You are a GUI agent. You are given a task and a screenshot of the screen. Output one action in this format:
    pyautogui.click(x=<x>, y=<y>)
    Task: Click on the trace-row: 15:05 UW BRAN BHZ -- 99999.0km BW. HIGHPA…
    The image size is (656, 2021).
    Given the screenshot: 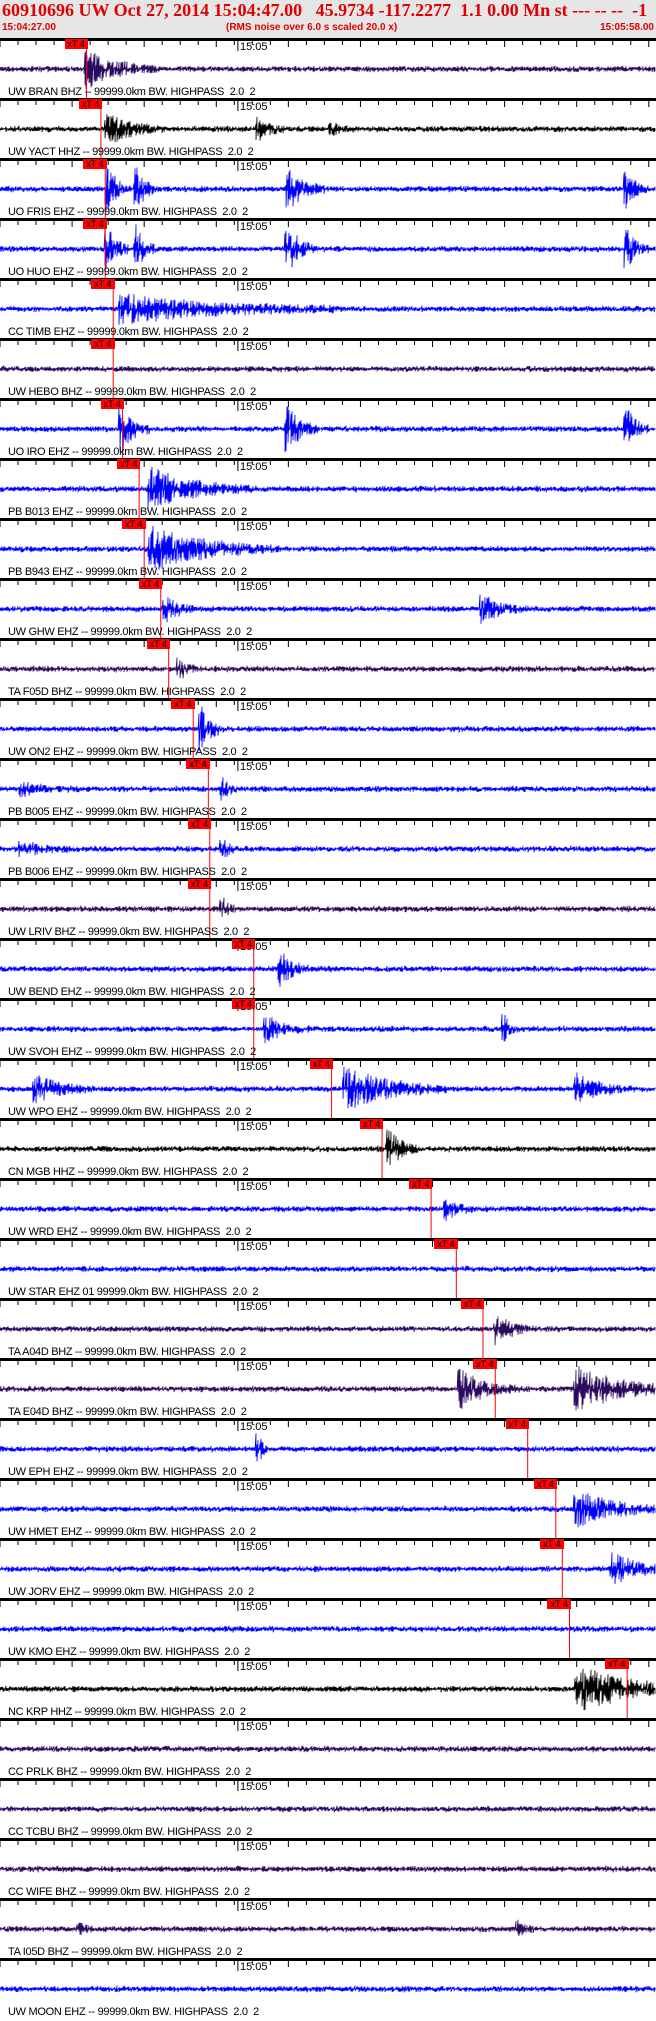 What is the action you would take?
    pyautogui.click(x=328, y=69)
    